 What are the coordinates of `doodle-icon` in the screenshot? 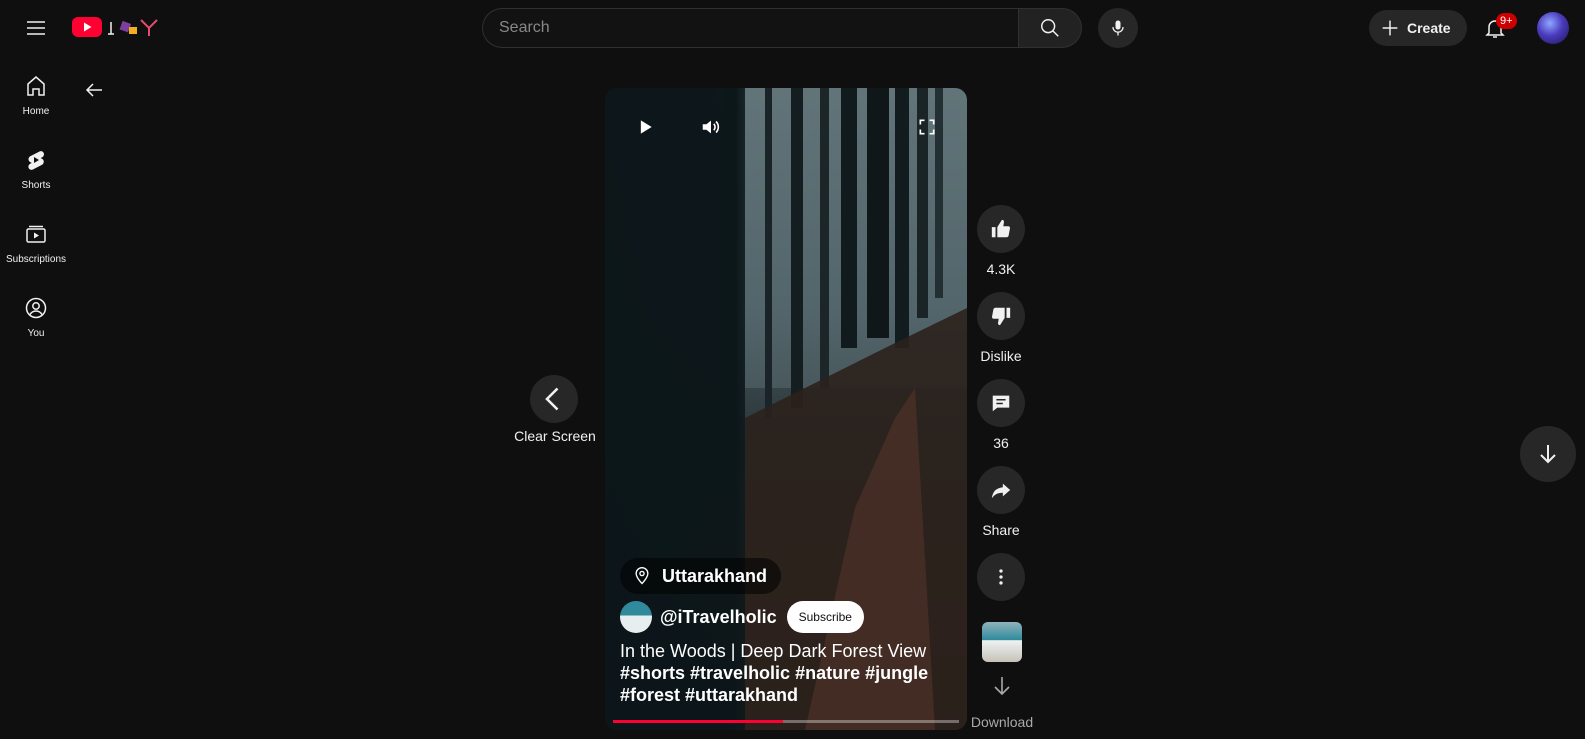 It's located at (133, 27).